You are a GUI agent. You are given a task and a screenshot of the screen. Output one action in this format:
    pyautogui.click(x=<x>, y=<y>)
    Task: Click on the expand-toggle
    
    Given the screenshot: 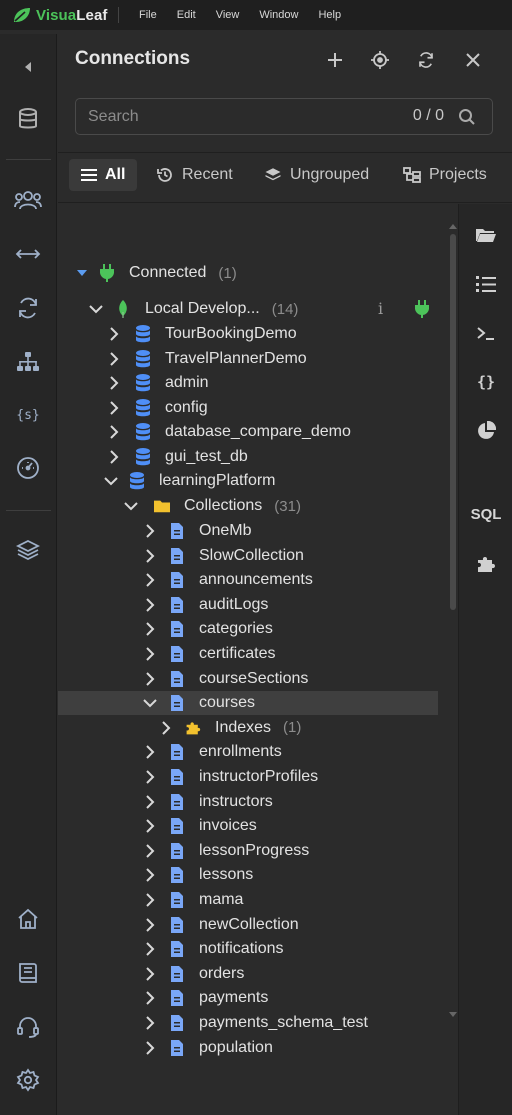 What is the action you would take?
    pyautogui.click(x=82, y=273)
    